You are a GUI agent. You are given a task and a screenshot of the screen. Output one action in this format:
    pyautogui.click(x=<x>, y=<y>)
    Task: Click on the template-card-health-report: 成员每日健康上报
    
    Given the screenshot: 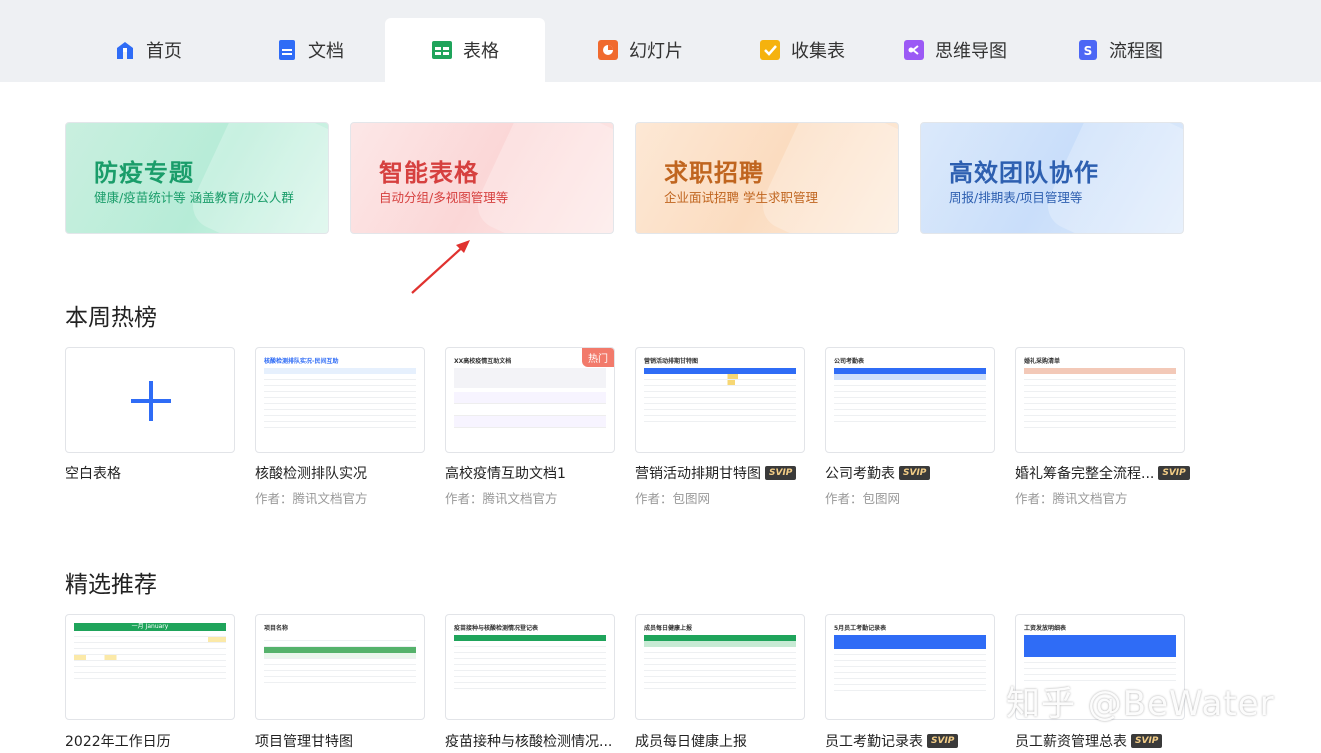 What is the action you would take?
    pyautogui.click(x=720, y=667)
    